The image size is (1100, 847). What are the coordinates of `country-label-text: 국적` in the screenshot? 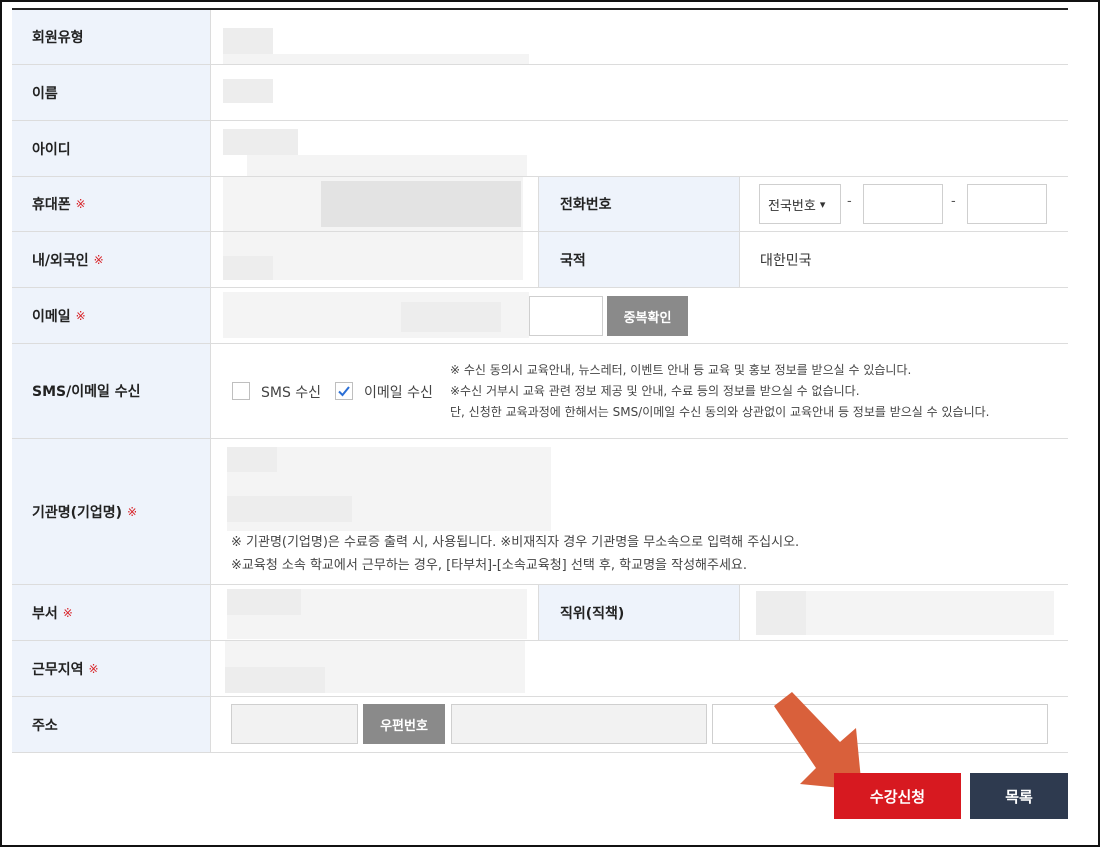 It's located at (573, 260).